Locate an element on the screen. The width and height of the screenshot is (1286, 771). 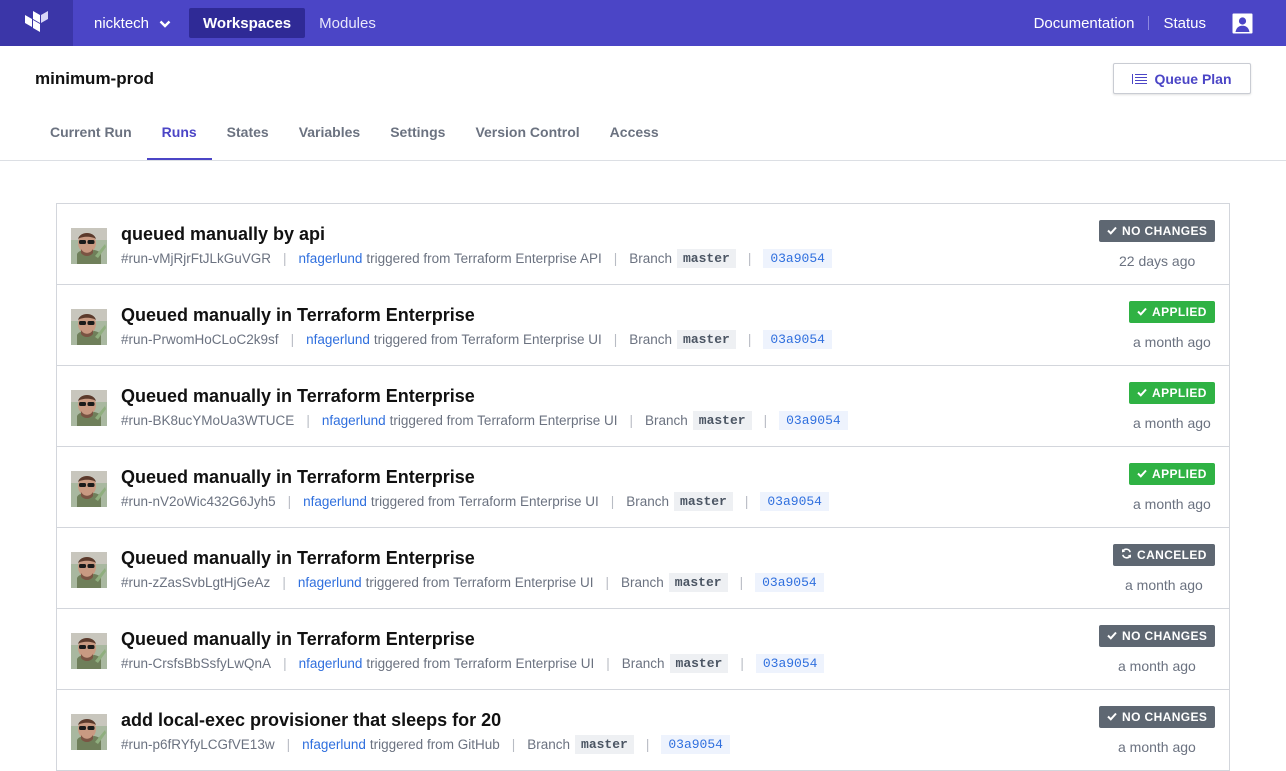
org-switcher: nicktech is located at coordinates (132, 23).